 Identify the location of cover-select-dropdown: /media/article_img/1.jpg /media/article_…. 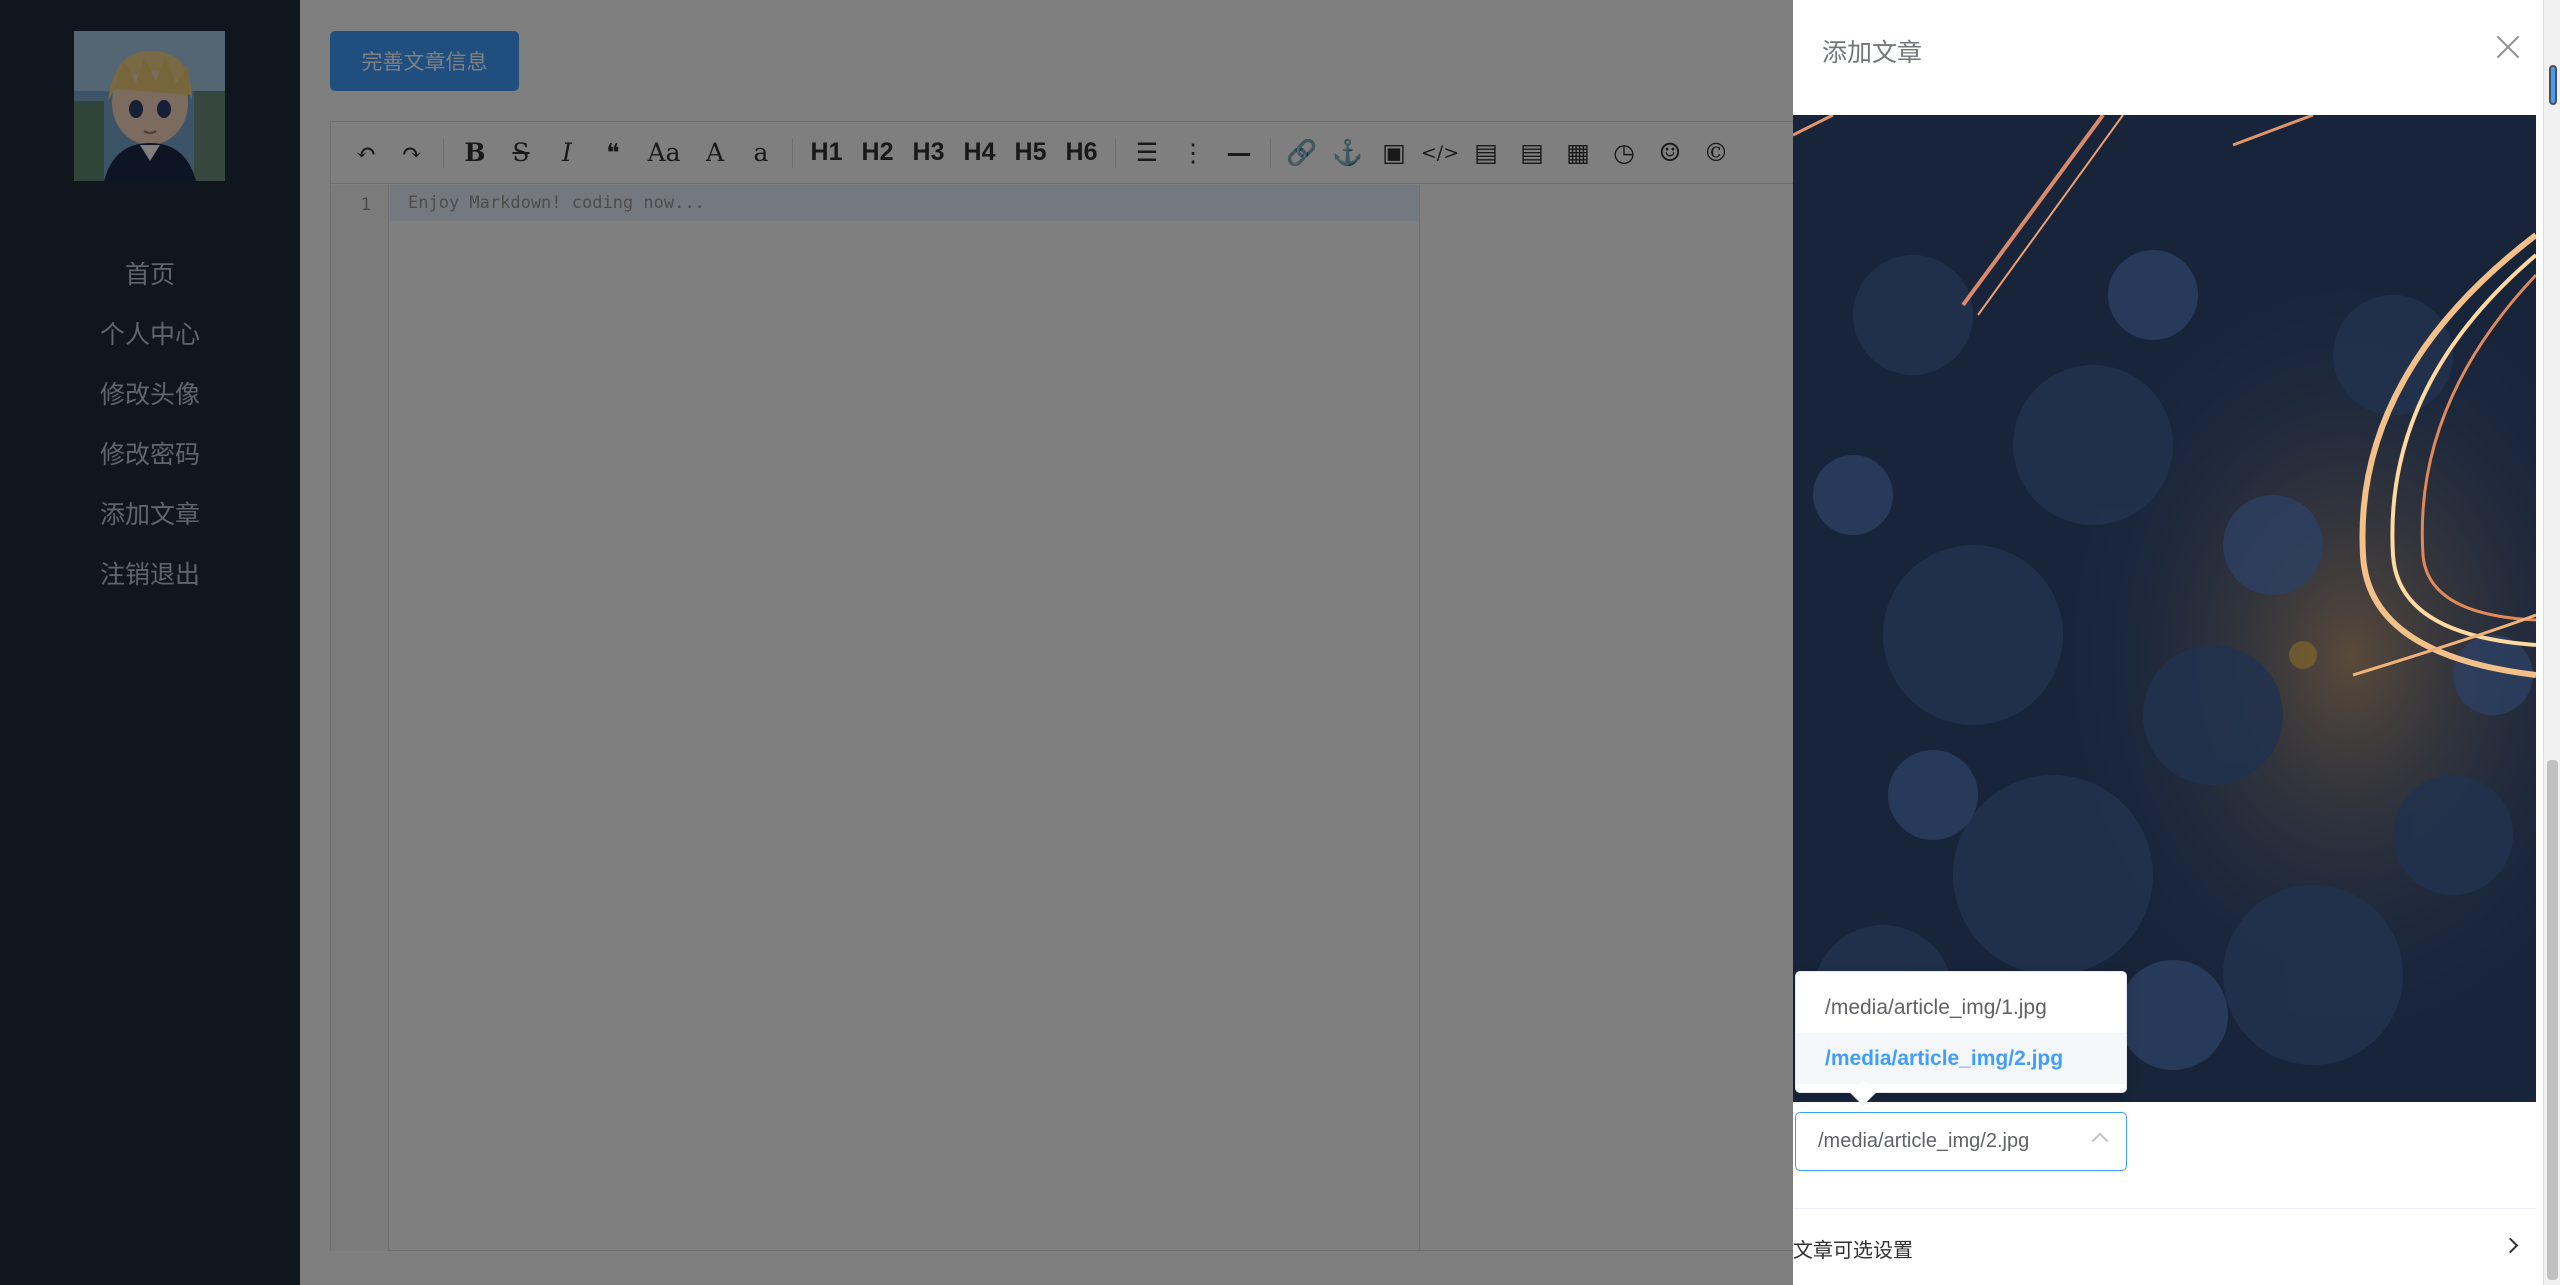
(1961, 1038).